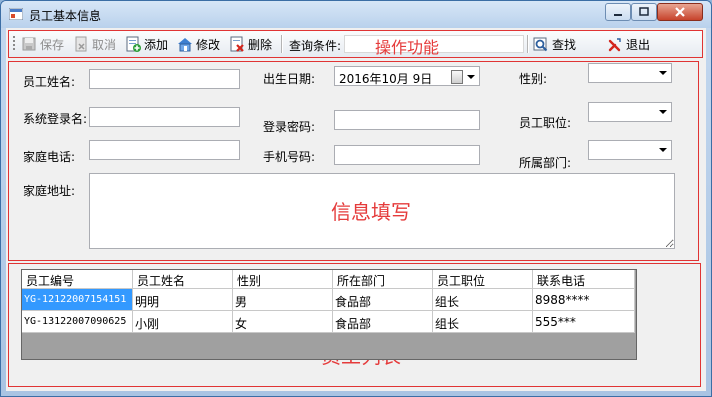 This screenshot has height=397, width=712. Describe the element at coordinates (289, 79) in the screenshot. I see `birth-date-label: 出生日期:` at that location.